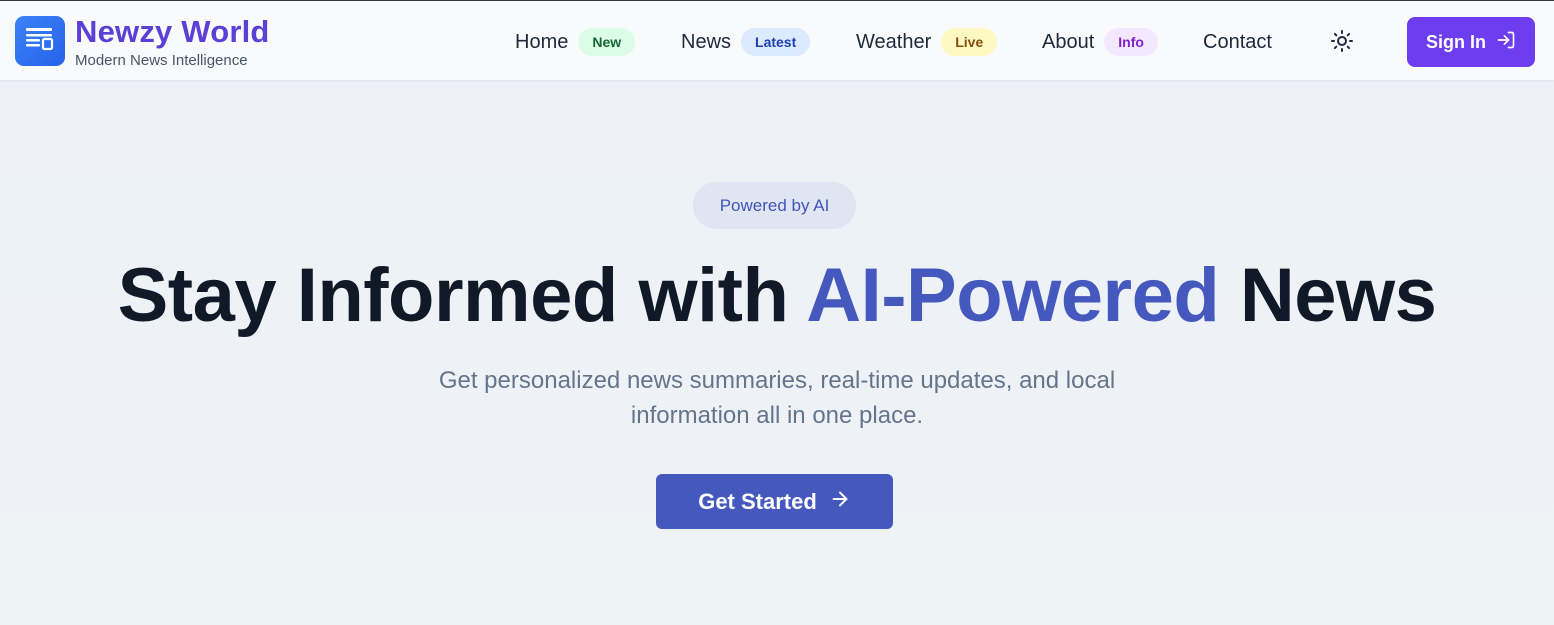  Describe the element at coordinates (1100, 42) in the screenshot. I see `nav-about: About Info` at that location.